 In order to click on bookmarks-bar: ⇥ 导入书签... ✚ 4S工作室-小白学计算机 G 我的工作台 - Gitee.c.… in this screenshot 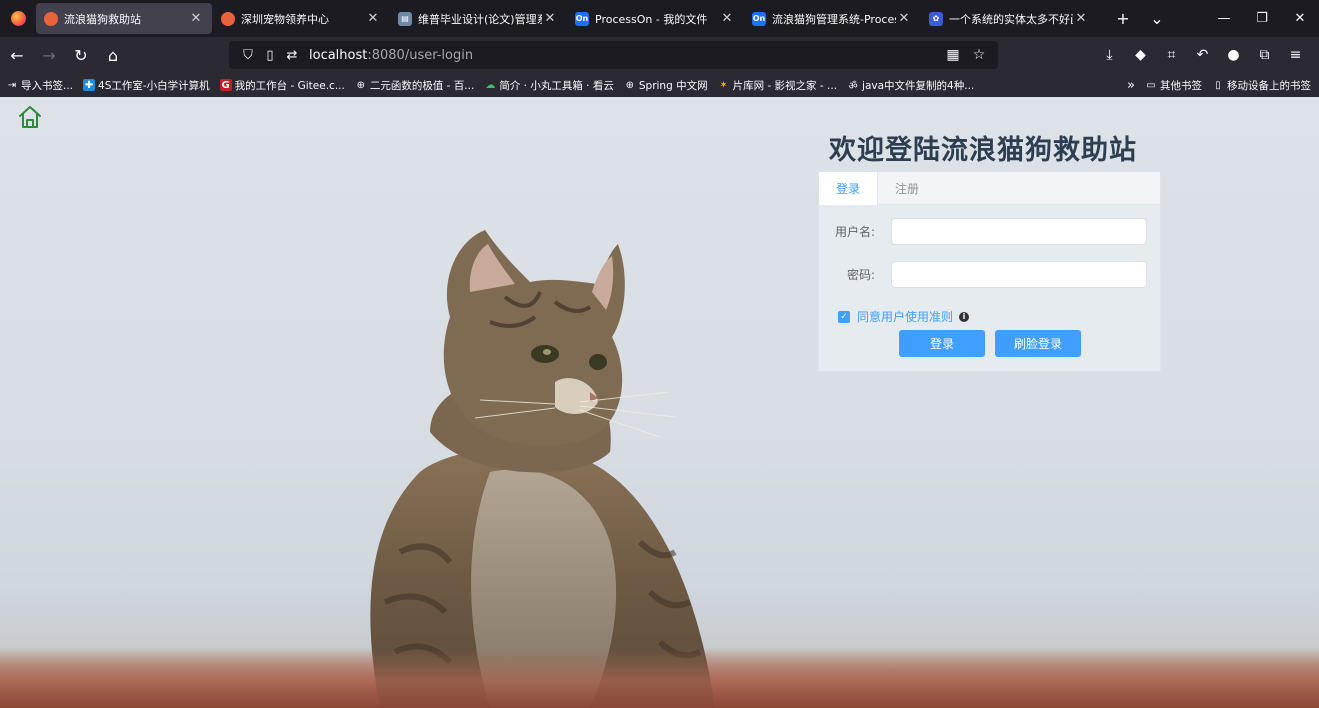, I will do `click(659, 85)`.